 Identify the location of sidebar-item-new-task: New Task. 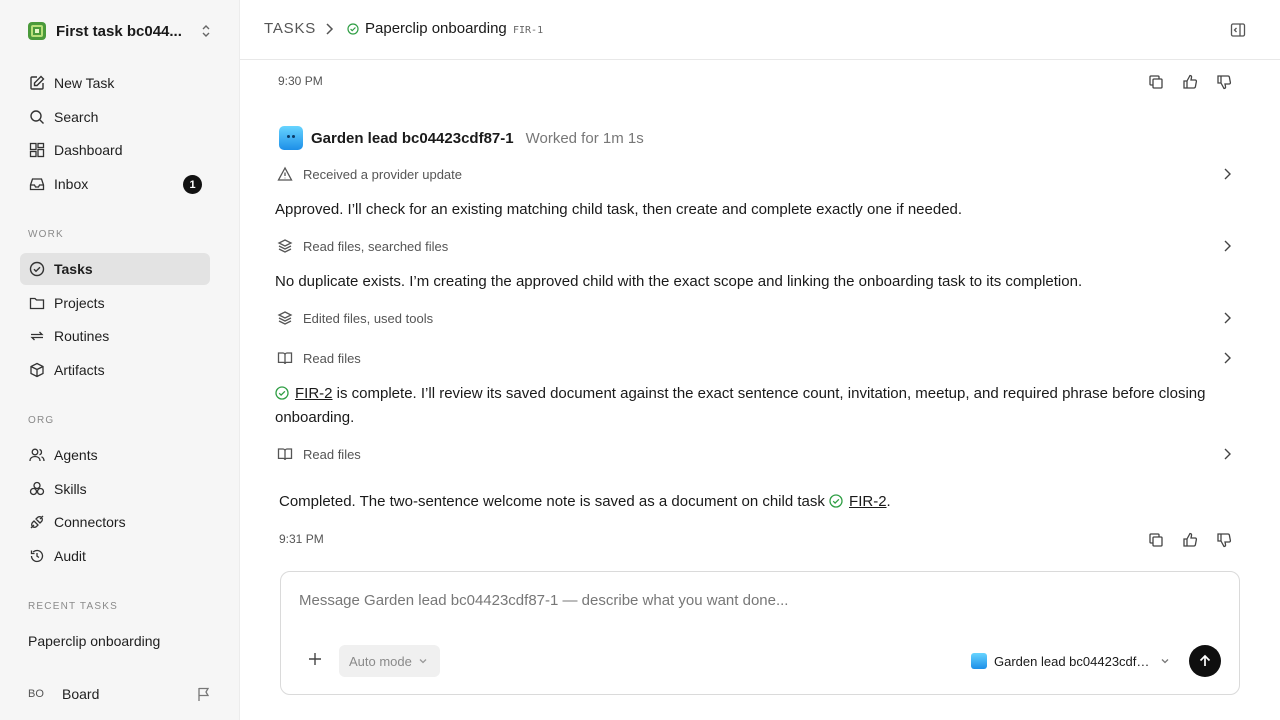
(115, 83).